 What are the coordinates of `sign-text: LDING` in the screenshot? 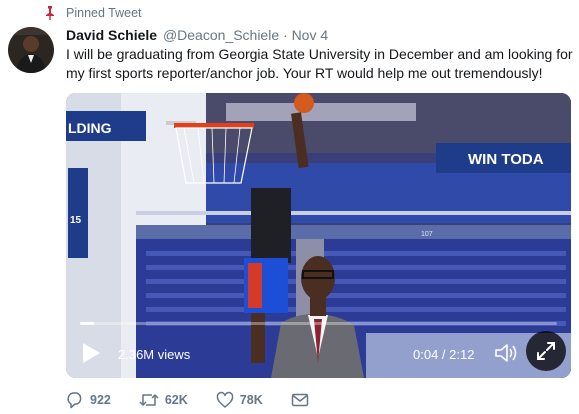 It's located at (90, 128).